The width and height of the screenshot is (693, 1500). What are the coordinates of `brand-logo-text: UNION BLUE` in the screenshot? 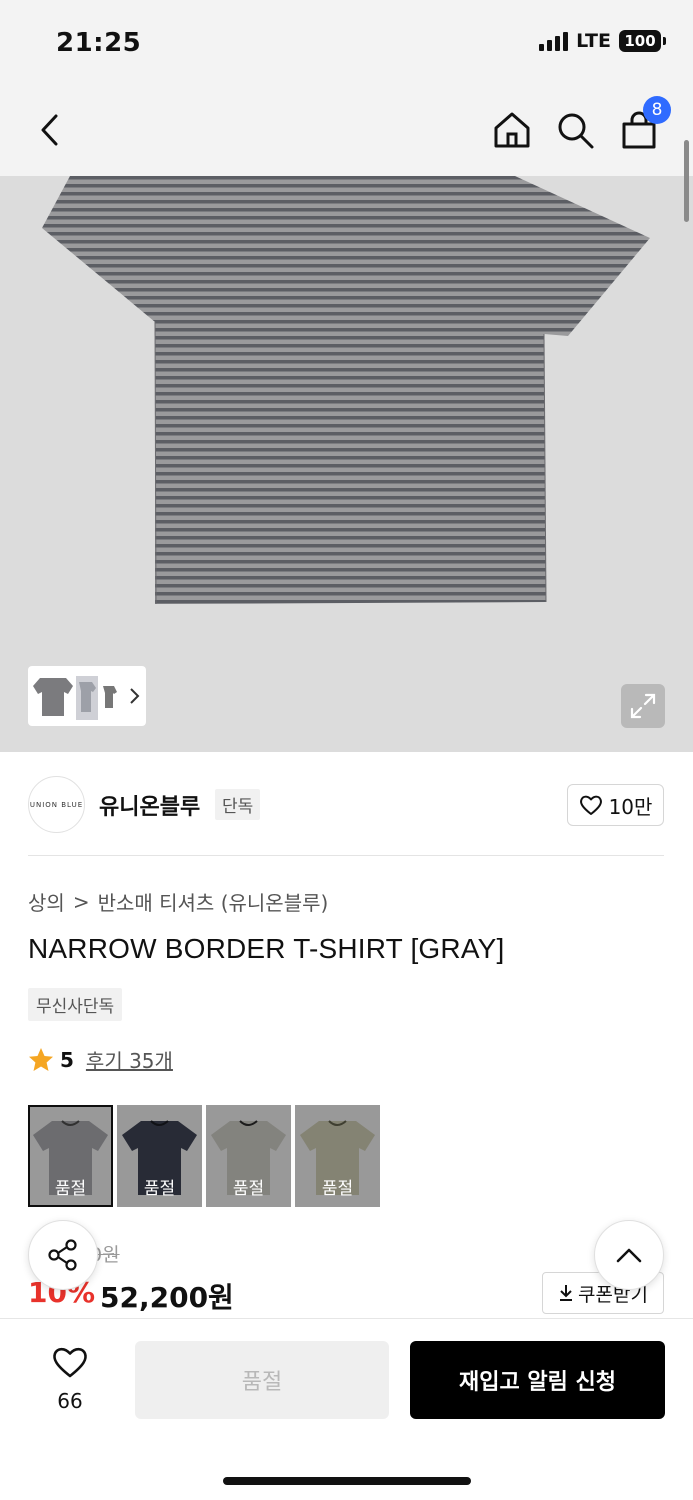 It's located at (56, 804).